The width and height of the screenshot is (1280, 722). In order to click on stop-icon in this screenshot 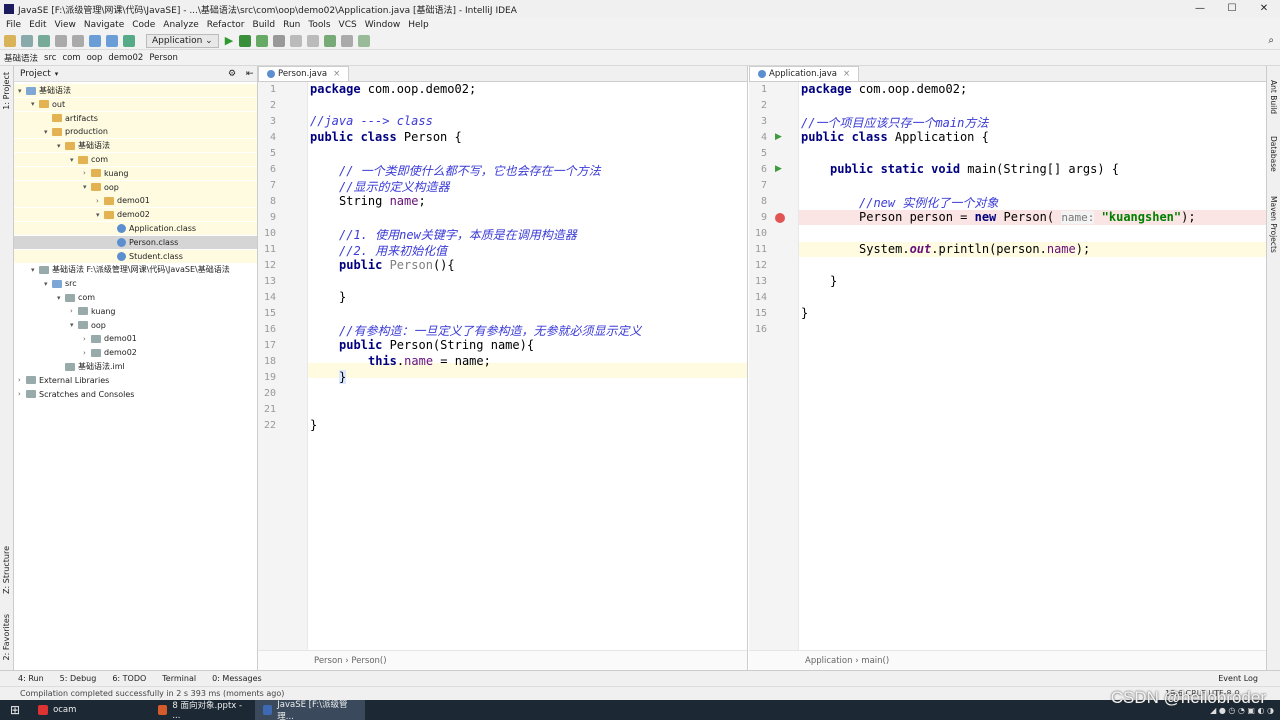, I will do `click(279, 40)`.